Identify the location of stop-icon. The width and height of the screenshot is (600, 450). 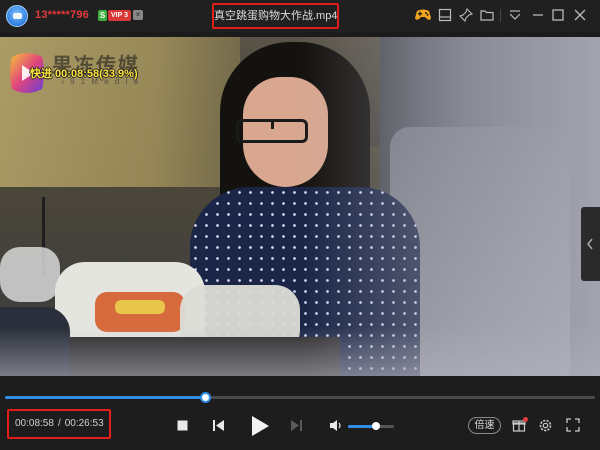
(182, 425).